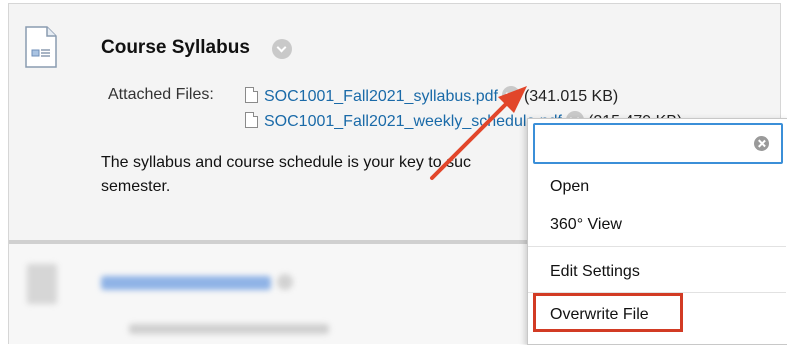 This screenshot has width=787, height=345. Describe the element at coordinates (595, 272) in the screenshot. I see `menu-item-edit-settings: Edit Settings` at that location.